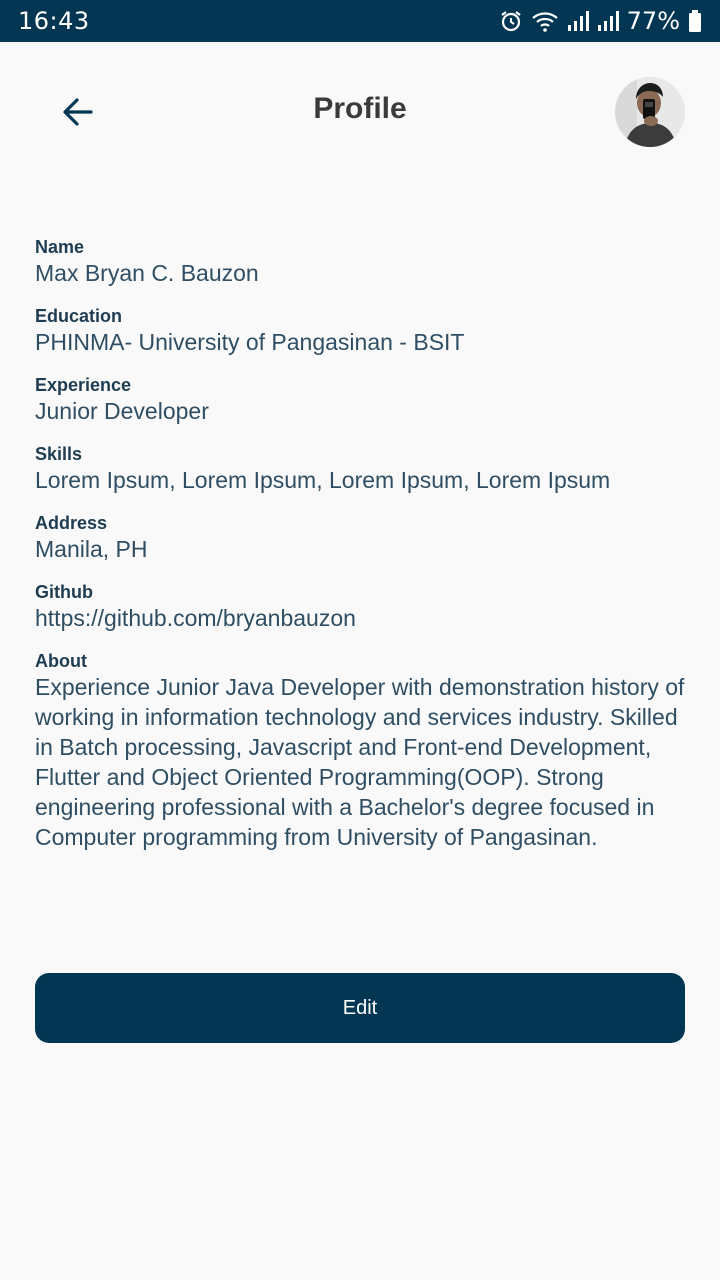 Image resolution: width=720 pixels, height=1280 pixels. What do you see at coordinates (59, 454) in the screenshot?
I see `field-label: Skills` at bounding box center [59, 454].